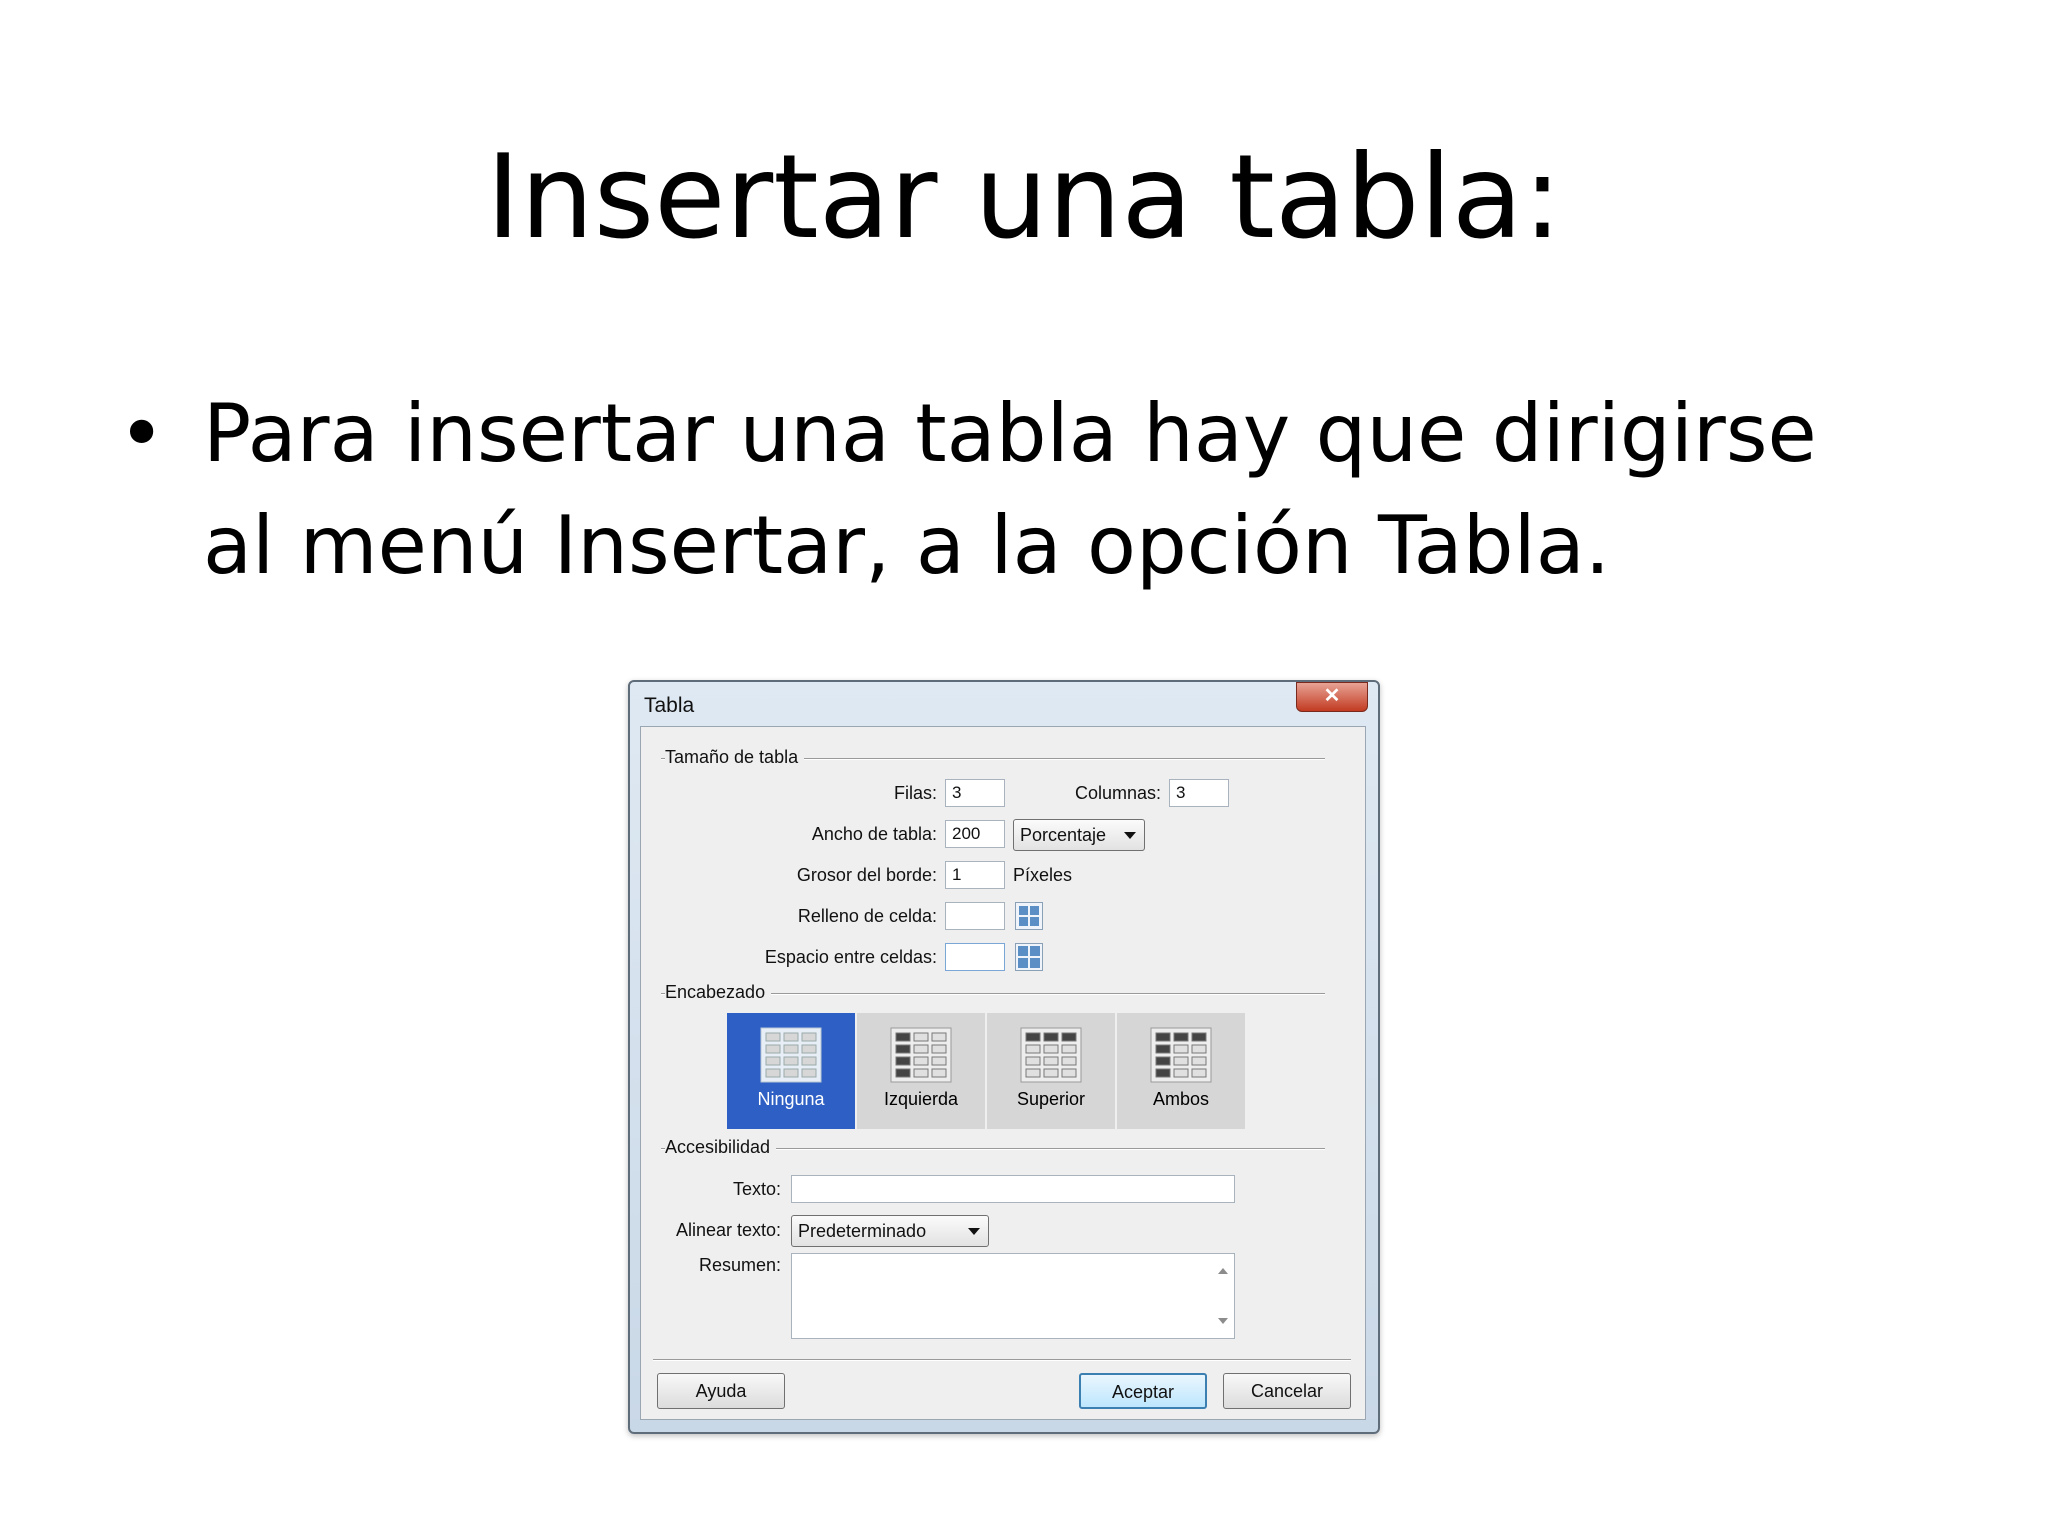 This screenshot has height=1536, width=2048. Describe the element at coordinates (867, 916) in the screenshot. I see `padding-label: Relleno de celda:` at that location.